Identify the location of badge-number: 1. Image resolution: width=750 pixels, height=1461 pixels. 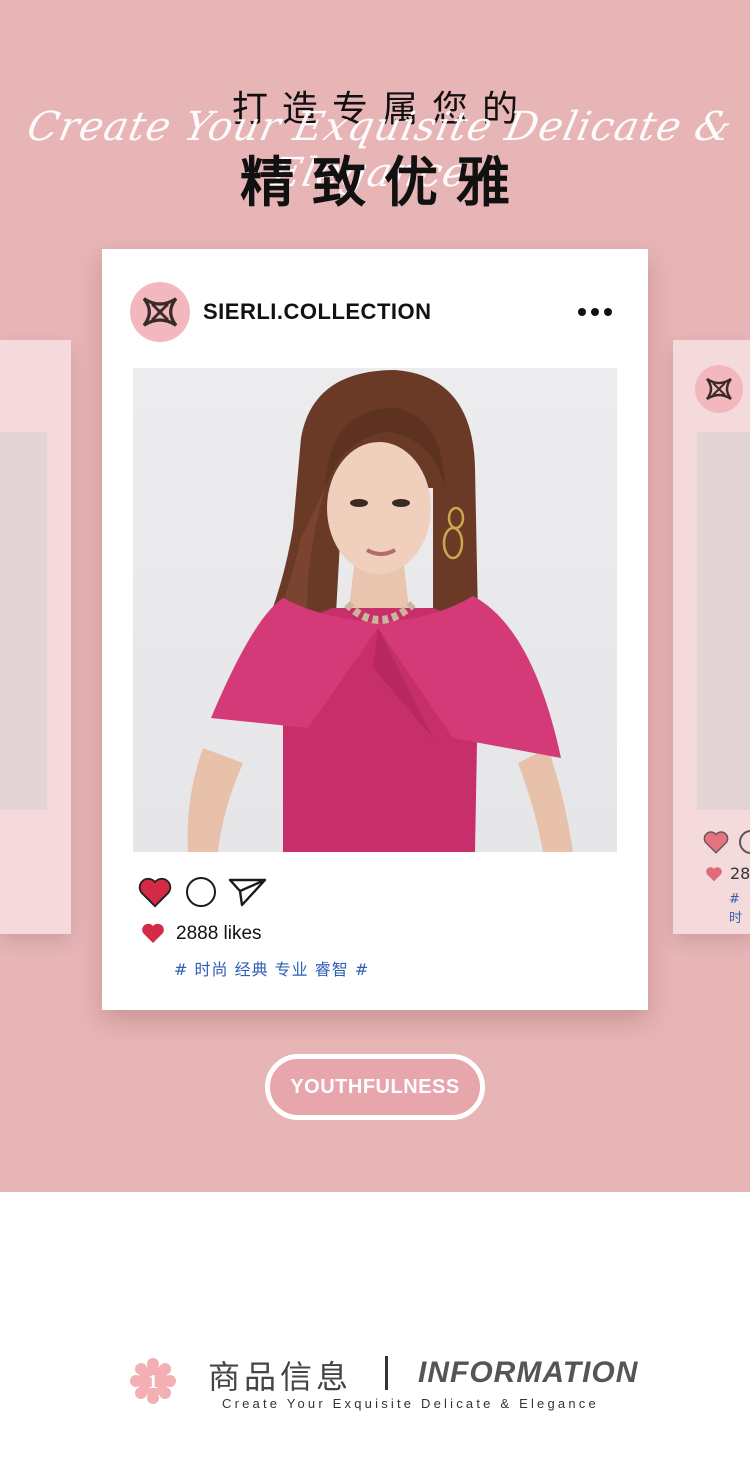
(153, 1382).